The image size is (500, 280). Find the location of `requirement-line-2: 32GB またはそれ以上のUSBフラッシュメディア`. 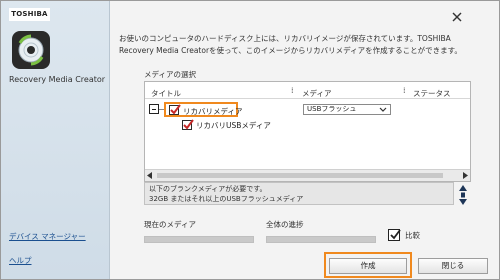

requirement-line-2: 32GB またはそれ以上のUSBフラッシュメディア is located at coordinates (226, 199).